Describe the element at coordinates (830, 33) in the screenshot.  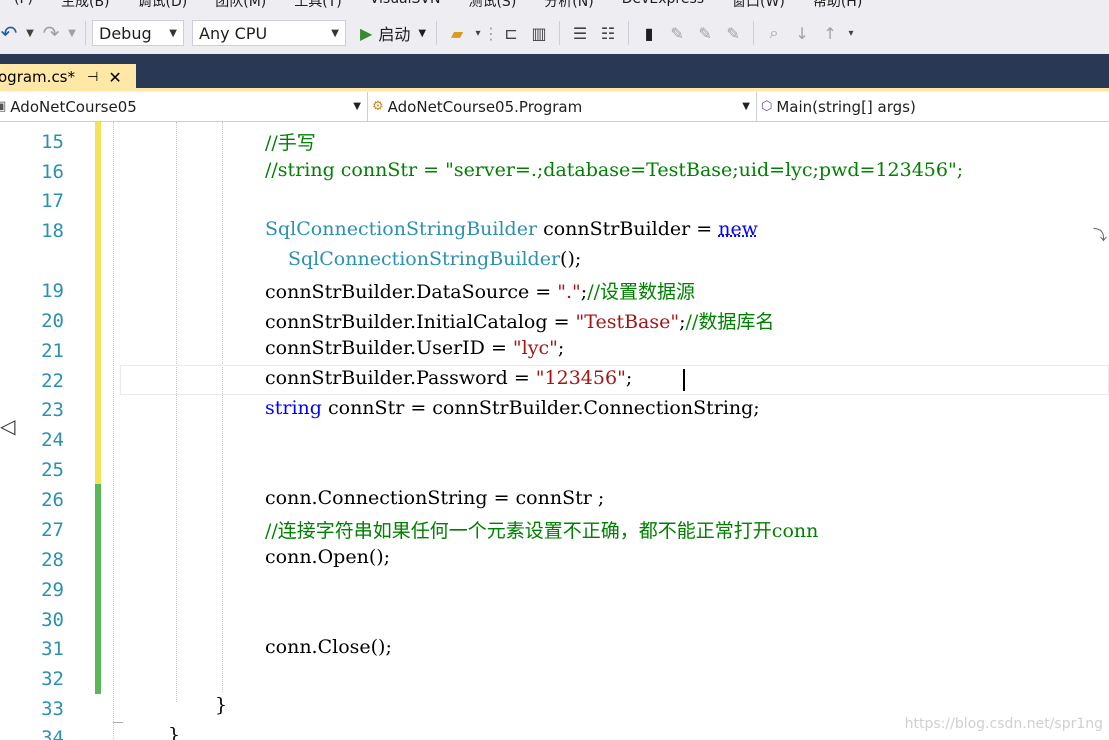
I see `arrow-up-icon: ↑` at that location.